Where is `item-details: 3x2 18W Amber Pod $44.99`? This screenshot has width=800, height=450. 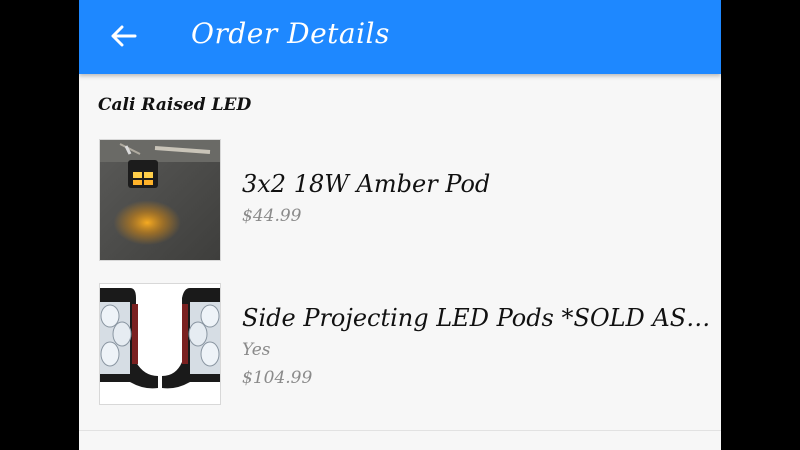
item-details: 3x2 18W Amber Pod $44.99 is located at coordinates (477, 198).